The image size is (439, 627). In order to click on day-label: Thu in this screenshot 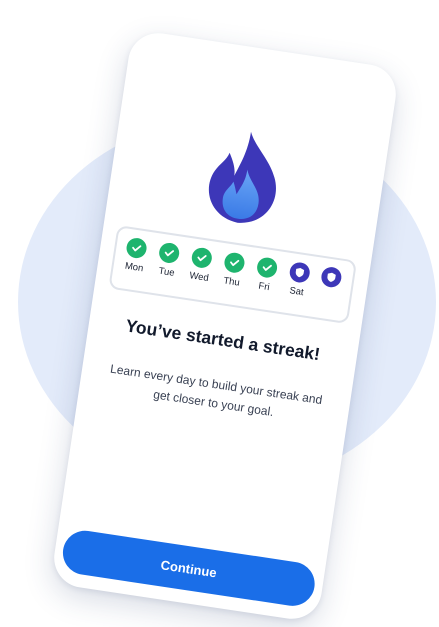, I will do `click(231, 282)`.